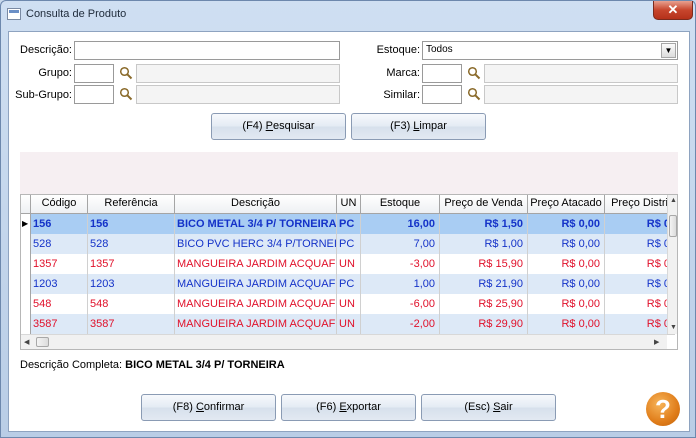  Describe the element at coordinates (205, 365) in the screenshot. I see `full-description-value: BICO METAL 3/4 P/ TORNEIRA` at that location.